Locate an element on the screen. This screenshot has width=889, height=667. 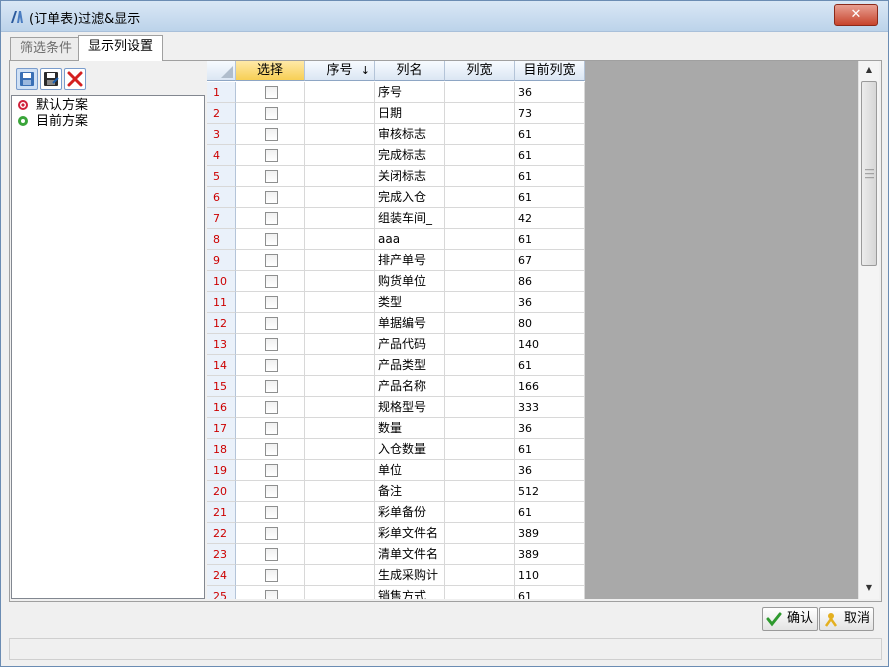
column-name-cell: 数量 is located at coordinates (410, 428).